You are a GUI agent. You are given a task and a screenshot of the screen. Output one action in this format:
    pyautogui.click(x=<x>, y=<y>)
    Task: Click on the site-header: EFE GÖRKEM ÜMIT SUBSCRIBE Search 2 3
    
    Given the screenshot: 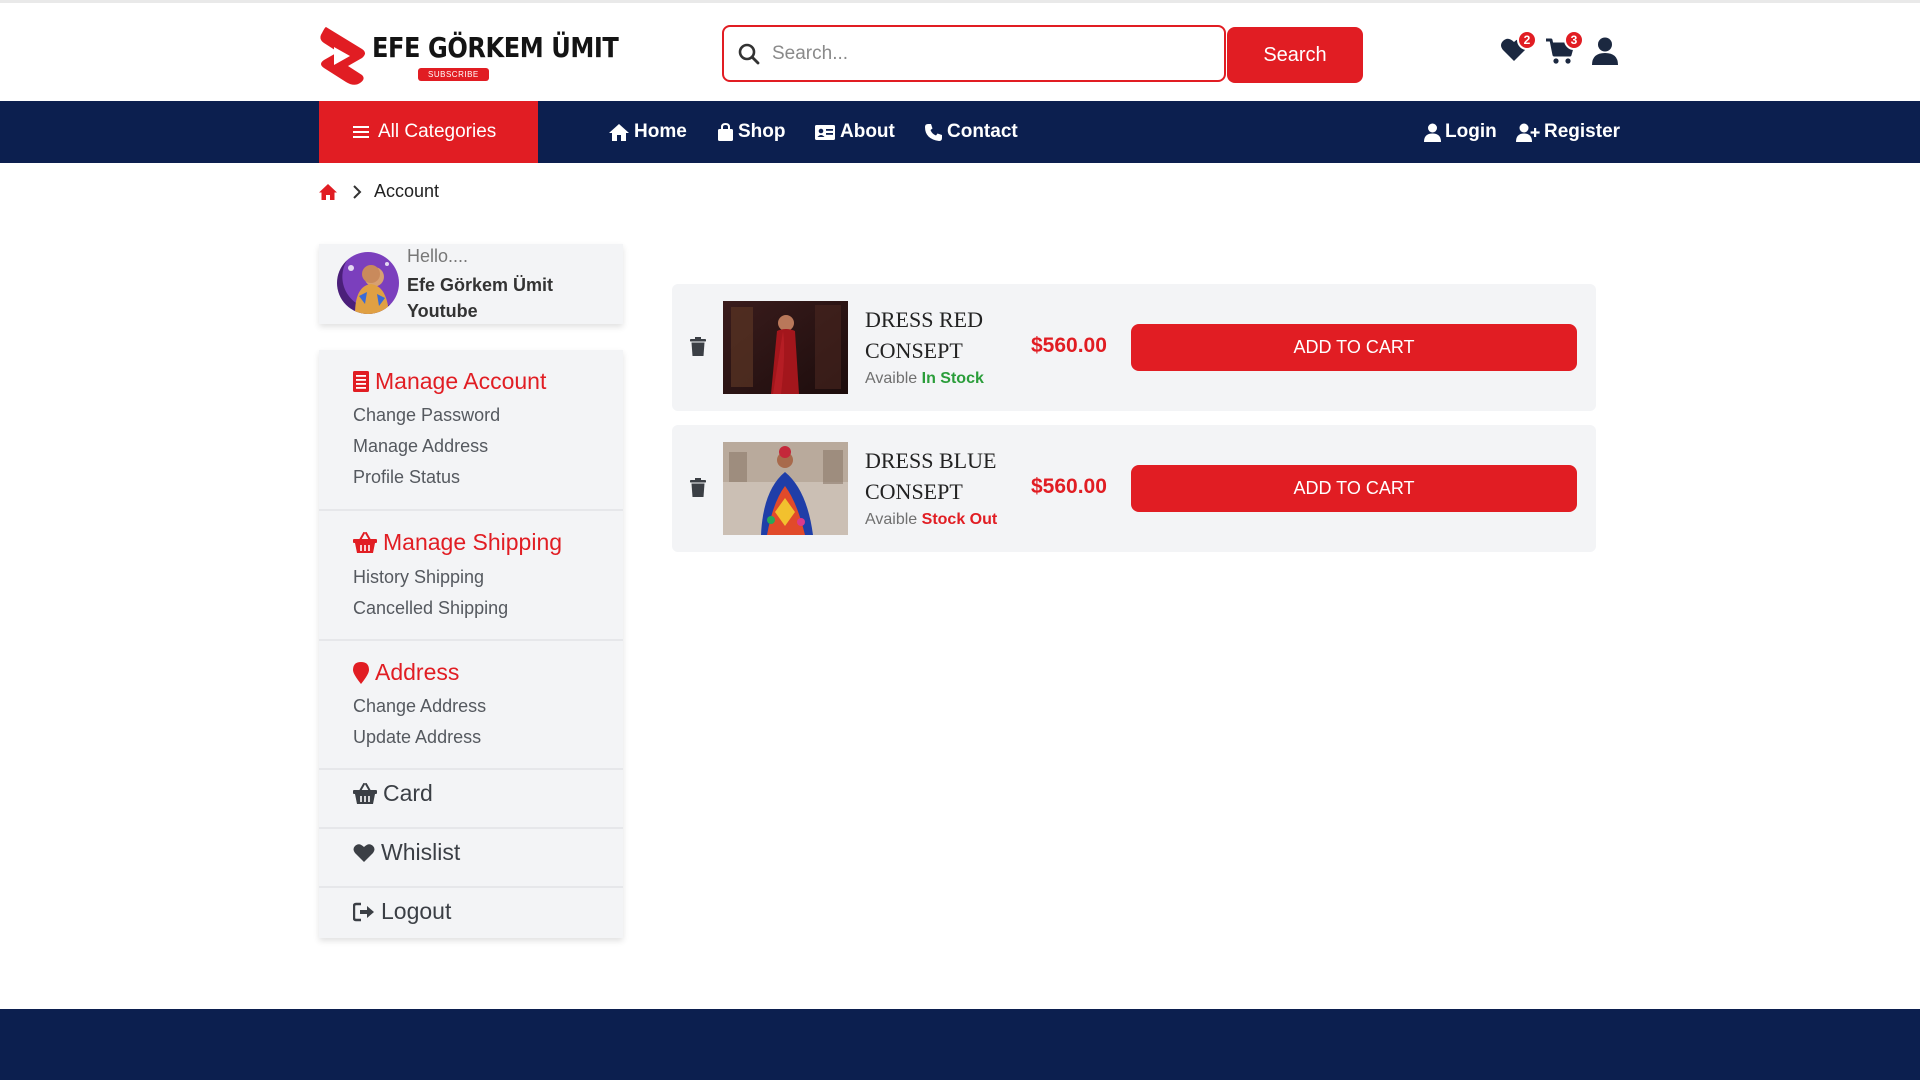 What is the action you would take?
    pyautogui.click(x=960, y=52)
    